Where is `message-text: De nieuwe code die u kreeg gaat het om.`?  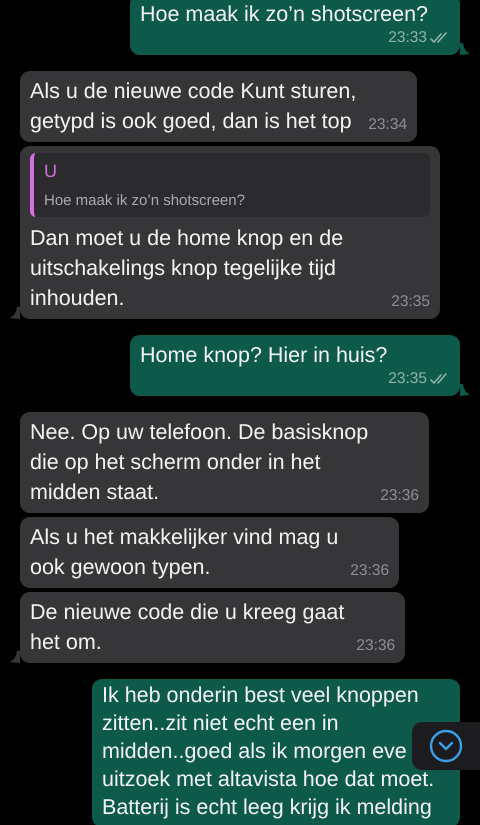 message-text: De nieuwe code die u kreeg gaat het om. is located at coordinates (187, 627).